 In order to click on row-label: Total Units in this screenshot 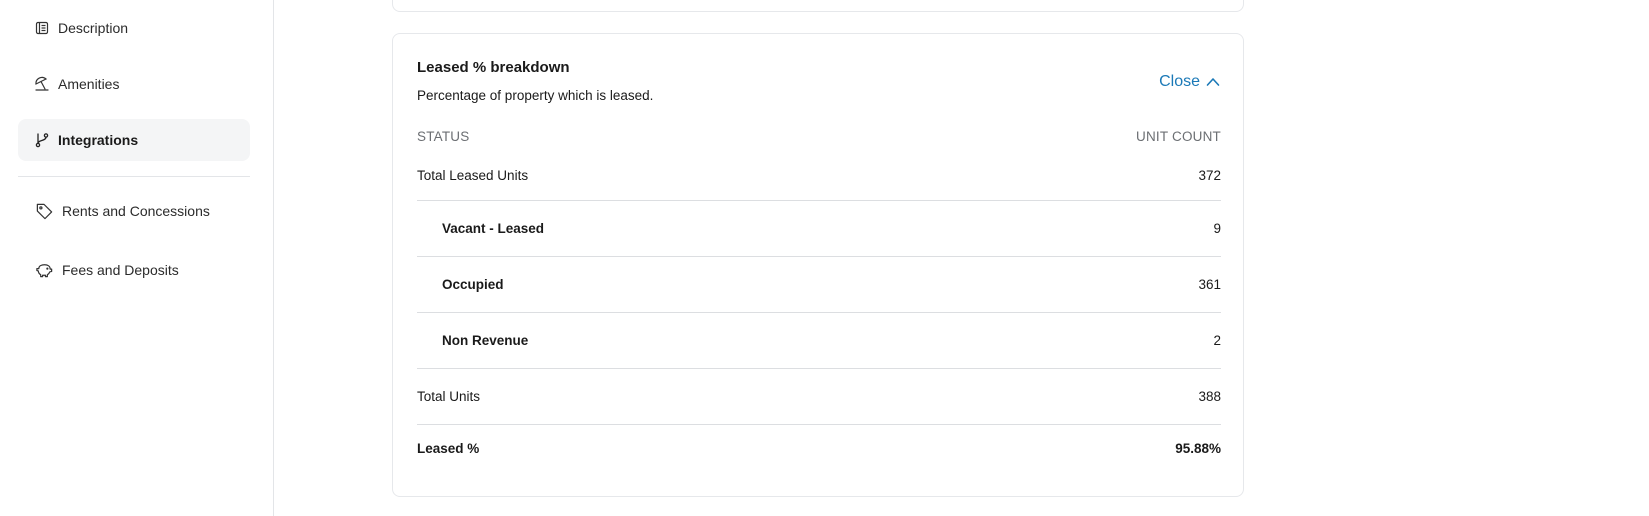, I will do `click(449, 396)`.